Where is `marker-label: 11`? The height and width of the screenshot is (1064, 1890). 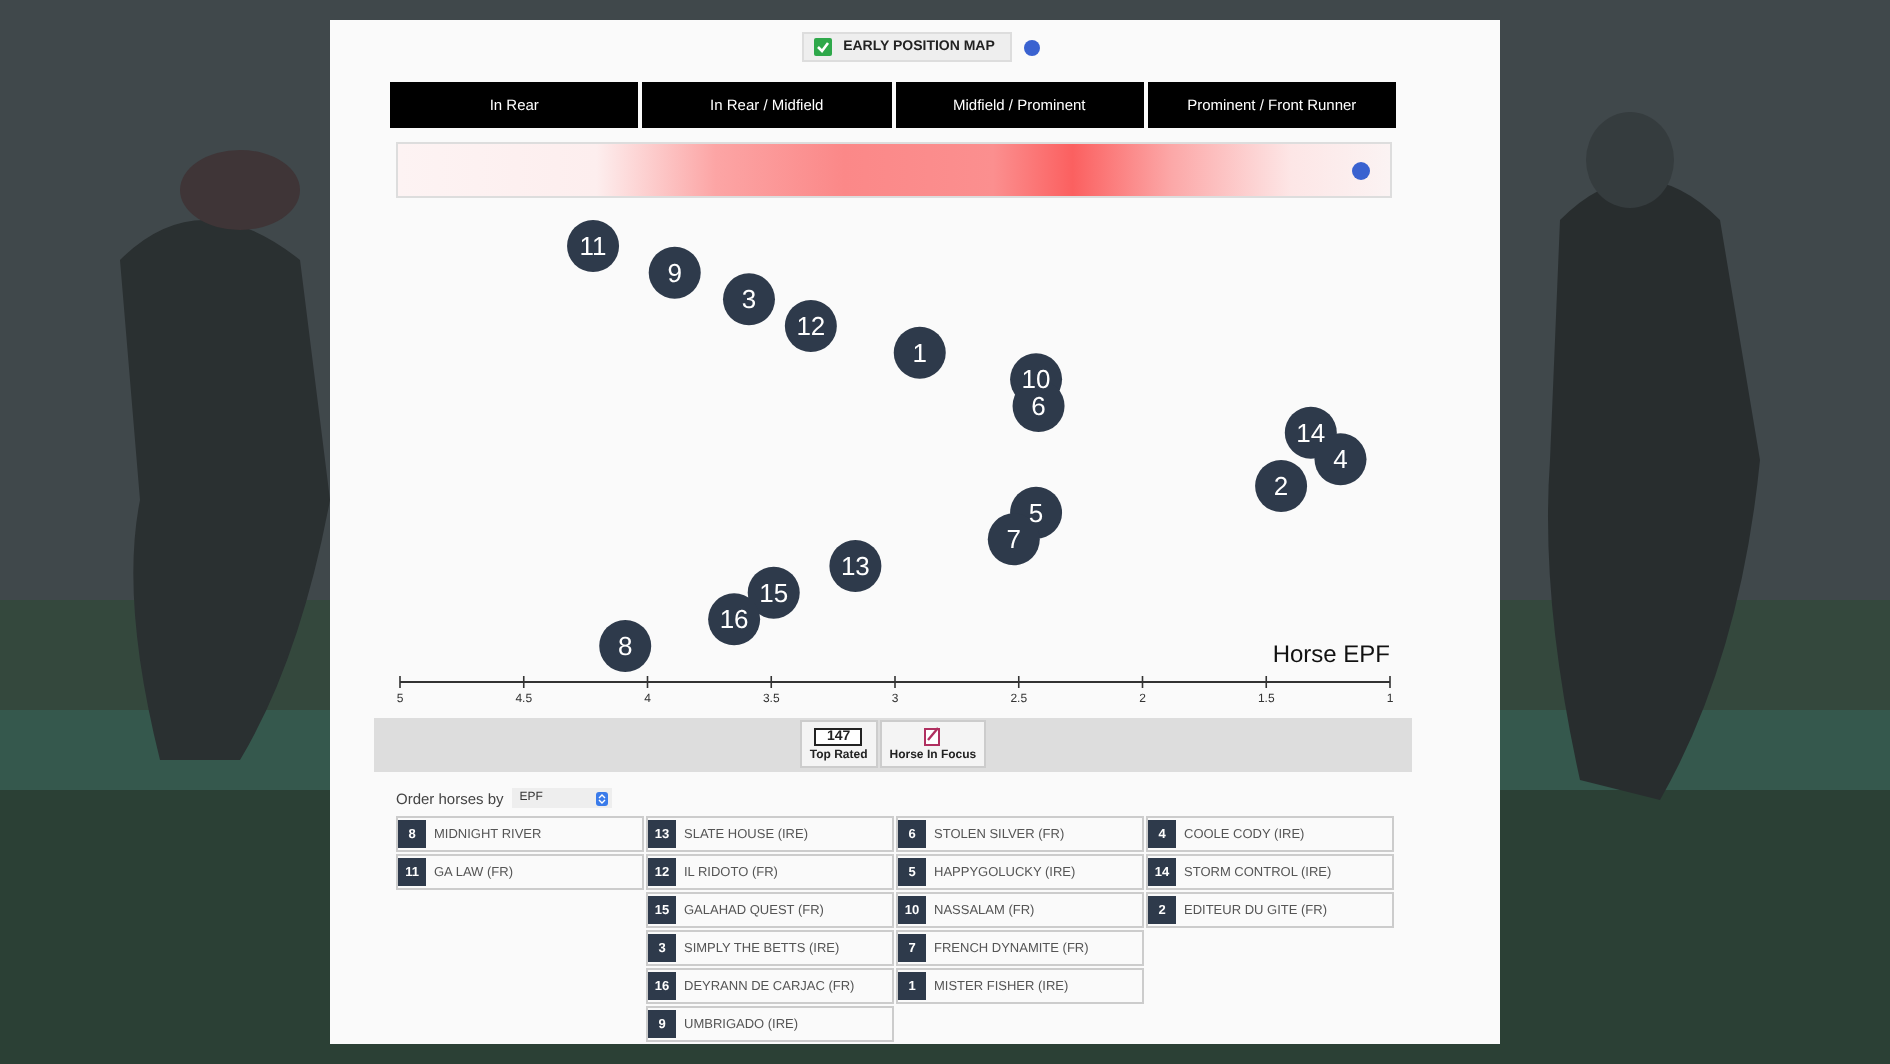 marker-label: 11 is located at coordinates (593, 245).